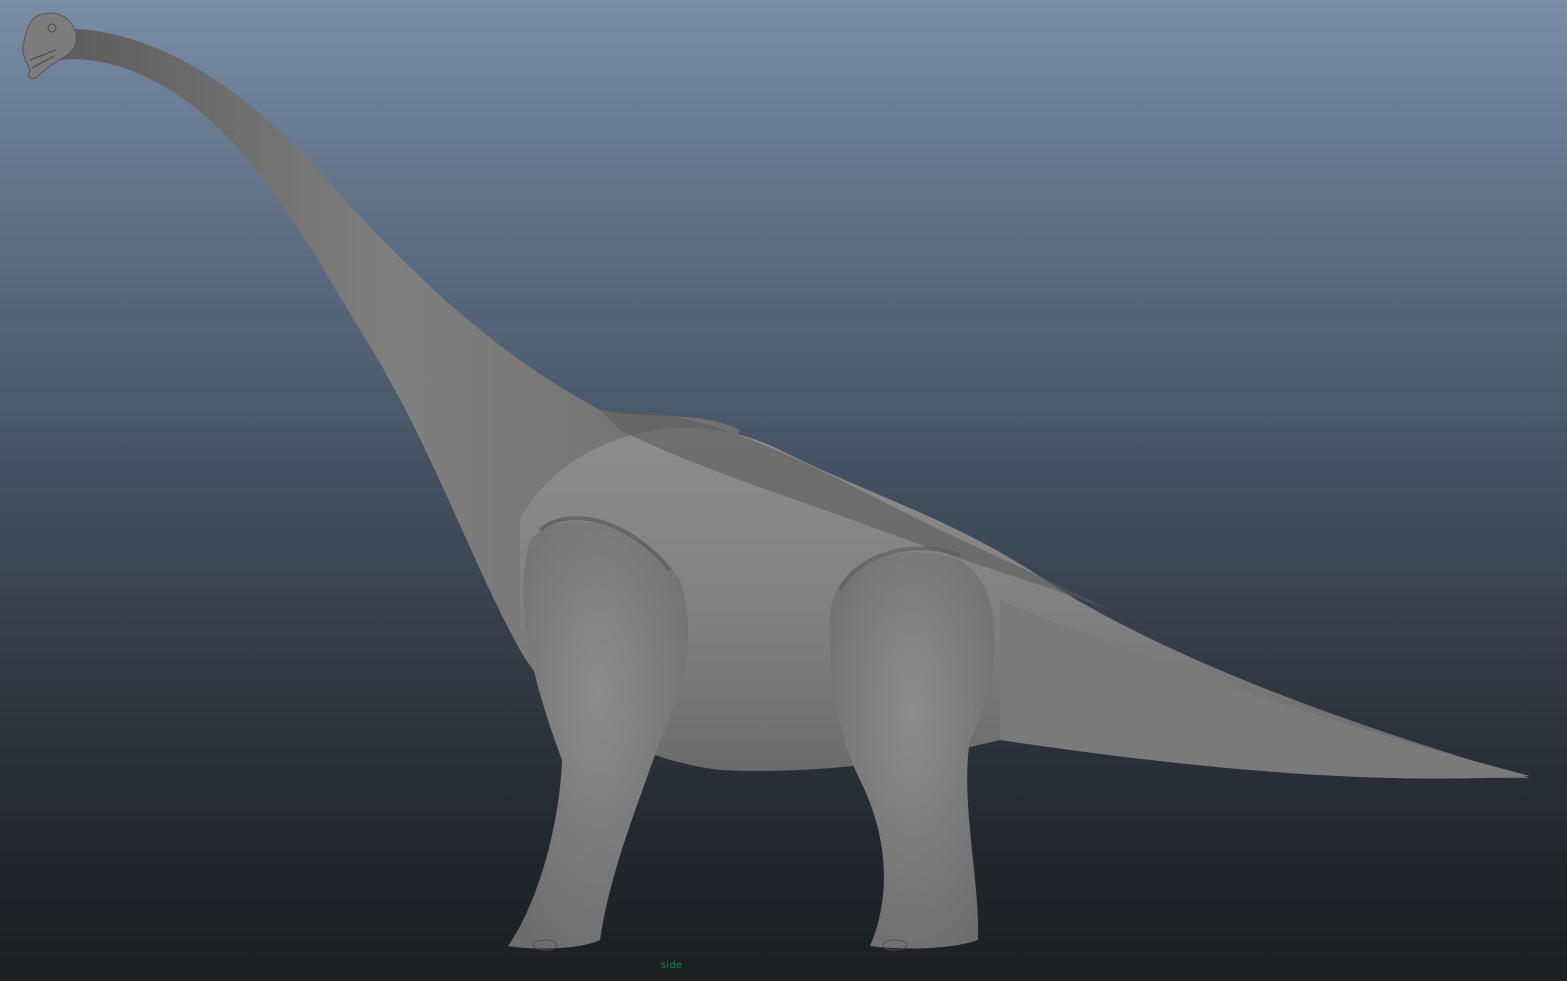 The height and width of the screenshot is (981, 1567). What do you see at coordinates (598, 735) in the screenshot?
I see `front-leg` at bounding box center [598, 735].